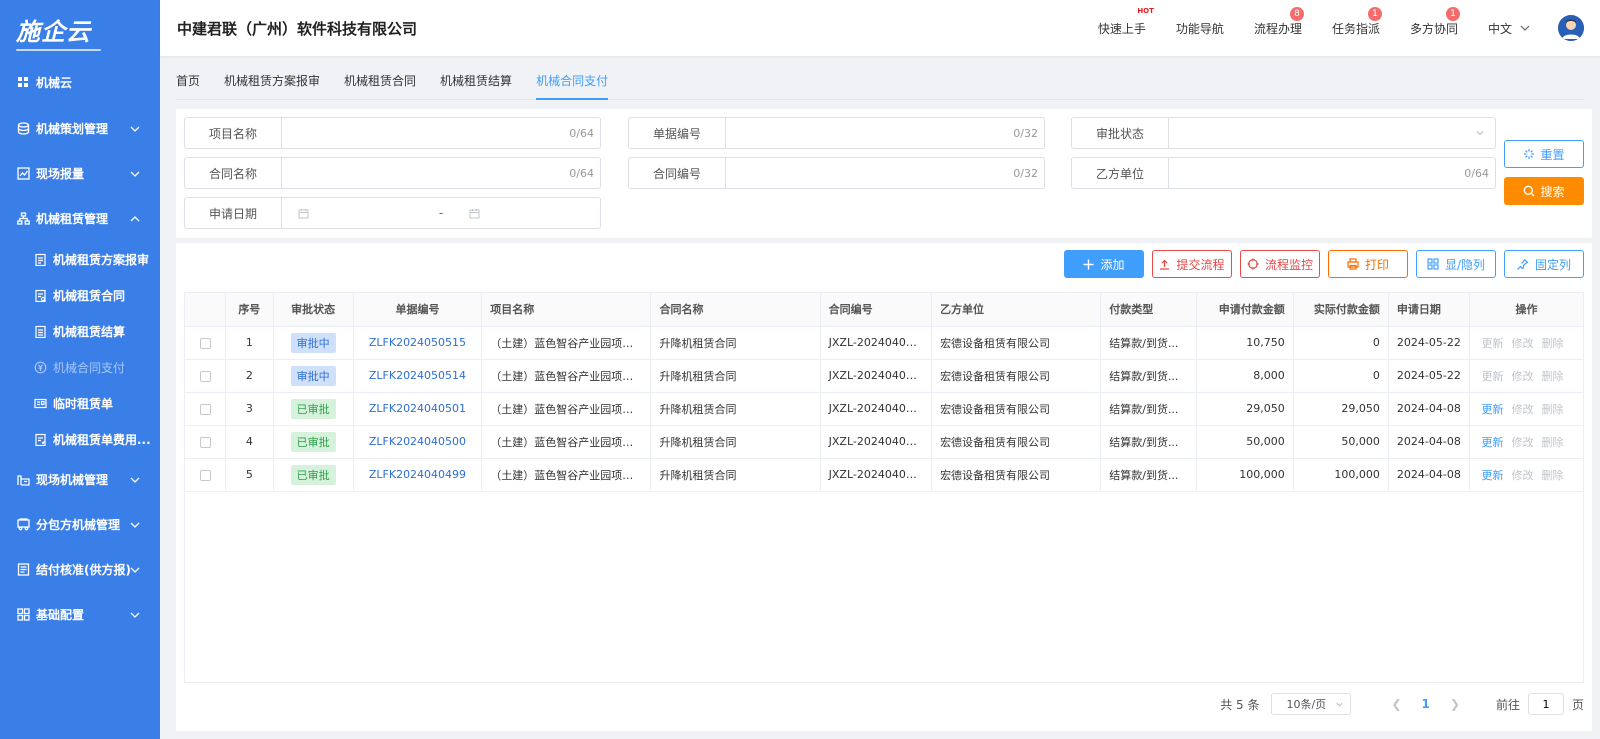  I want to click on page-size-select: 10条/页, so click(1311, 704).